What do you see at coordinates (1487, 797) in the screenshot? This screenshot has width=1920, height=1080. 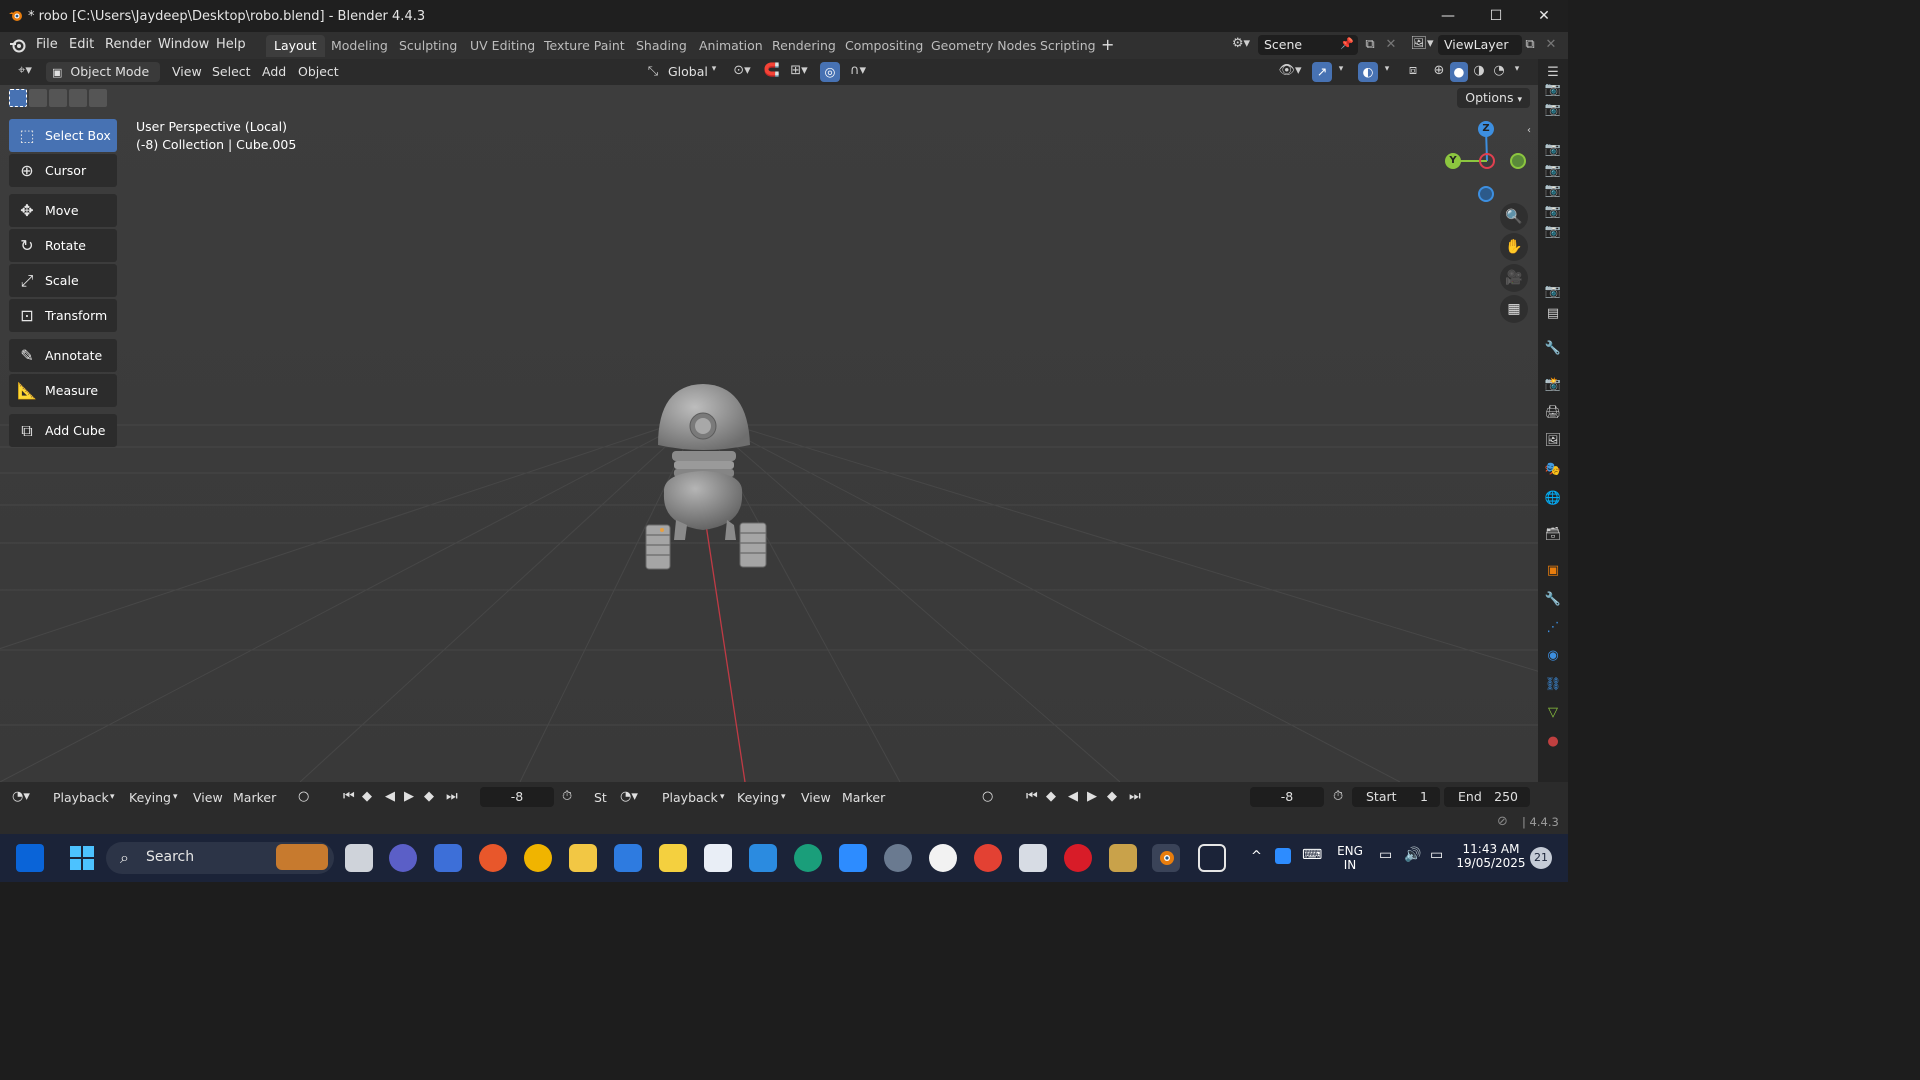 I see `end-frame-field: End 250` at bounding box center [1487, 797].